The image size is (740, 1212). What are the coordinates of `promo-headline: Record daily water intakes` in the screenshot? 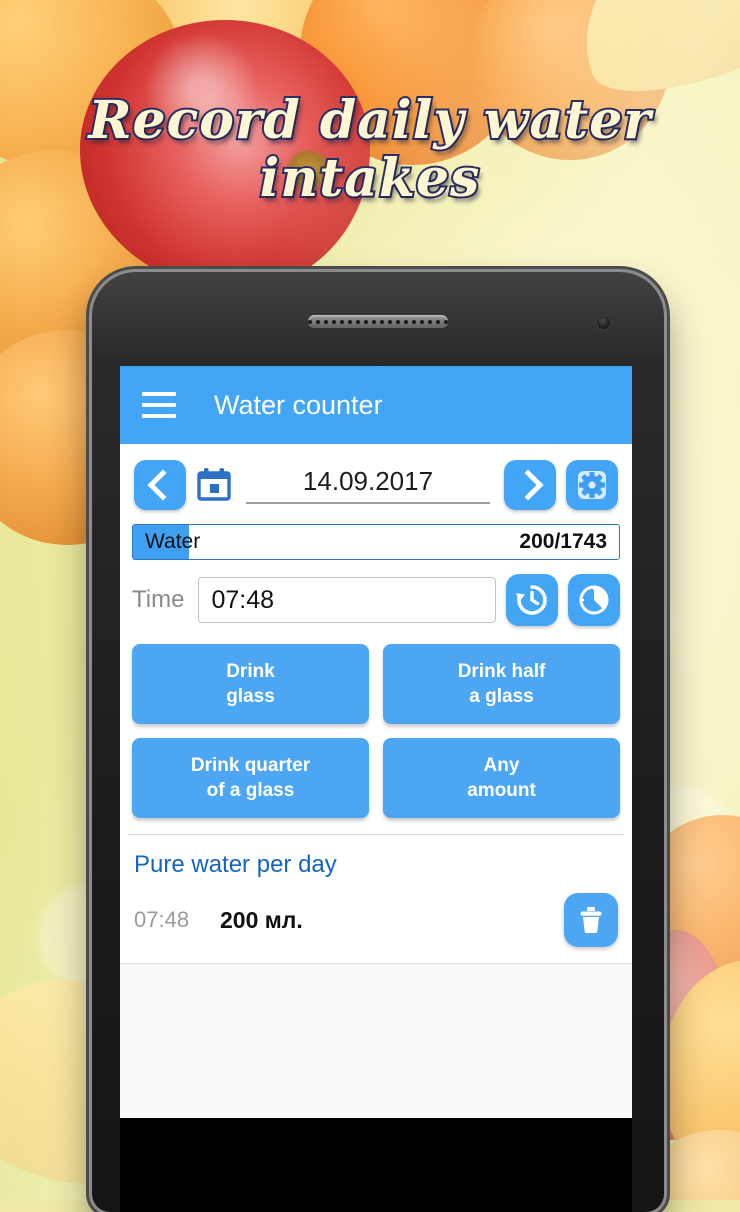 It's located at (370, 150).